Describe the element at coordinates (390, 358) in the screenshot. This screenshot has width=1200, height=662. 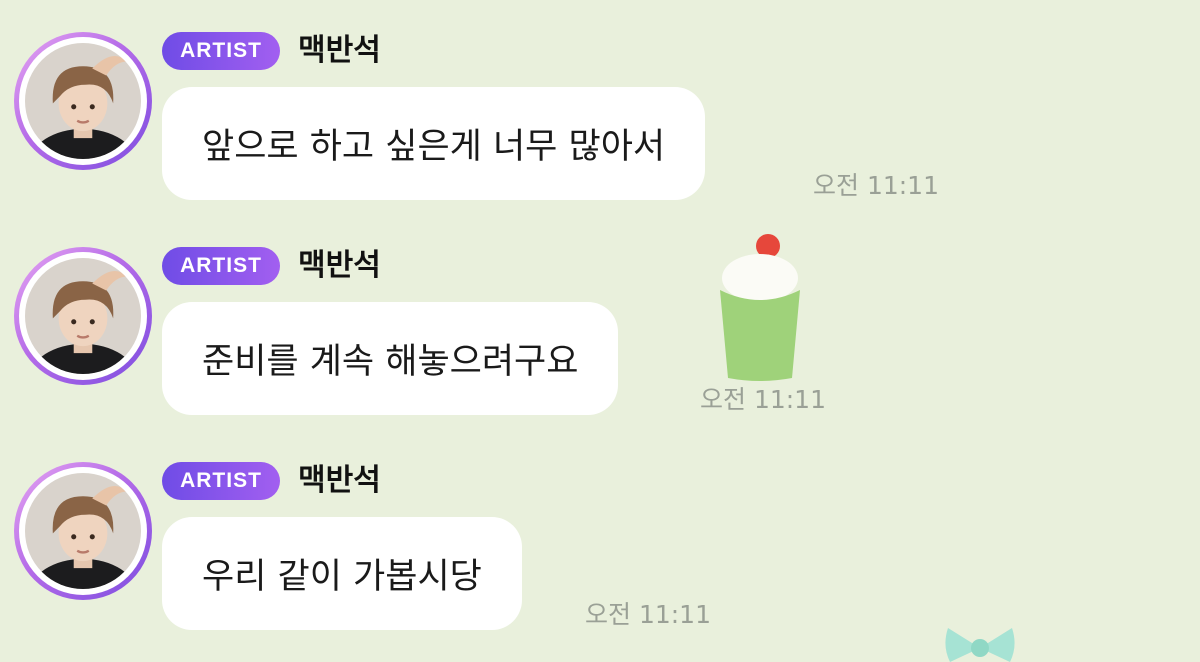
I see `message-bubble: 준비를 계속 해놓으려구요` at that location.